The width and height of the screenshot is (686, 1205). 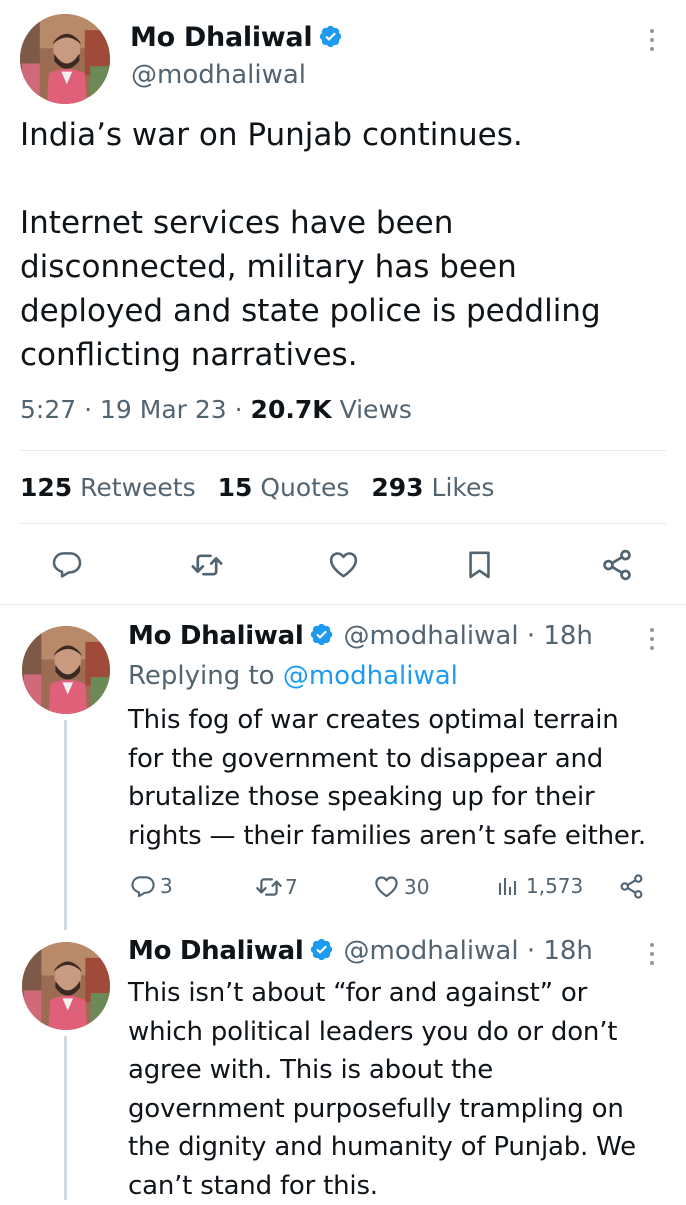 I want to click on likes-count: 293, so click(x=397, y=487).